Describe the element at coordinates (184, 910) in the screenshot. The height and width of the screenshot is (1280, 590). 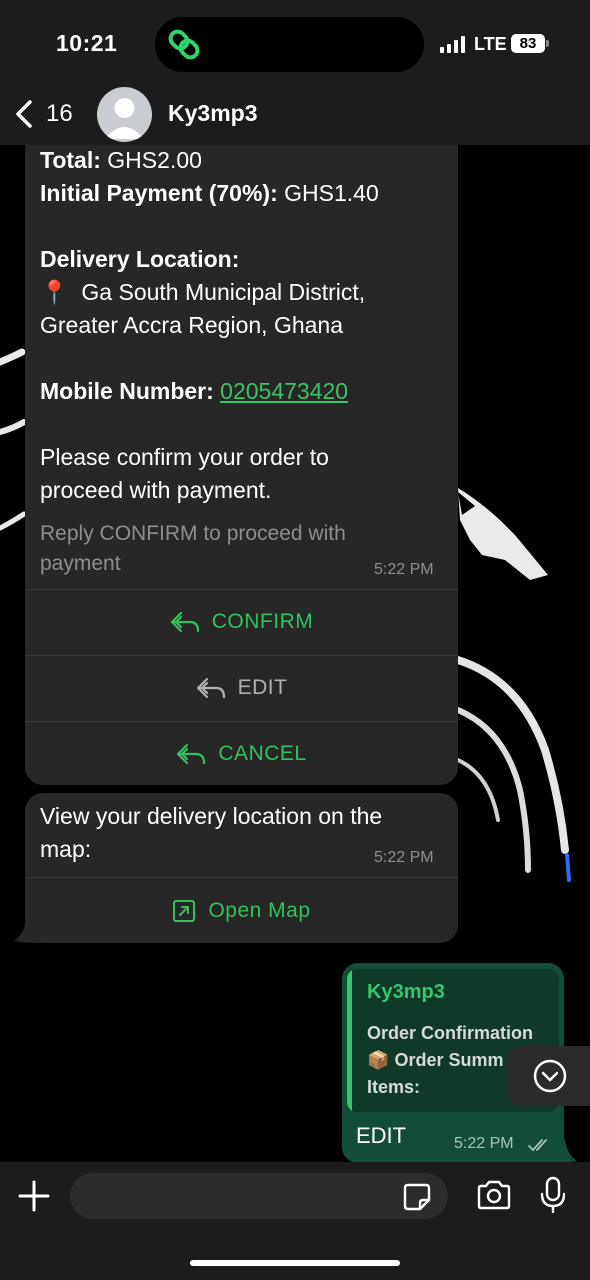
I see `external-link-icon` at that location.